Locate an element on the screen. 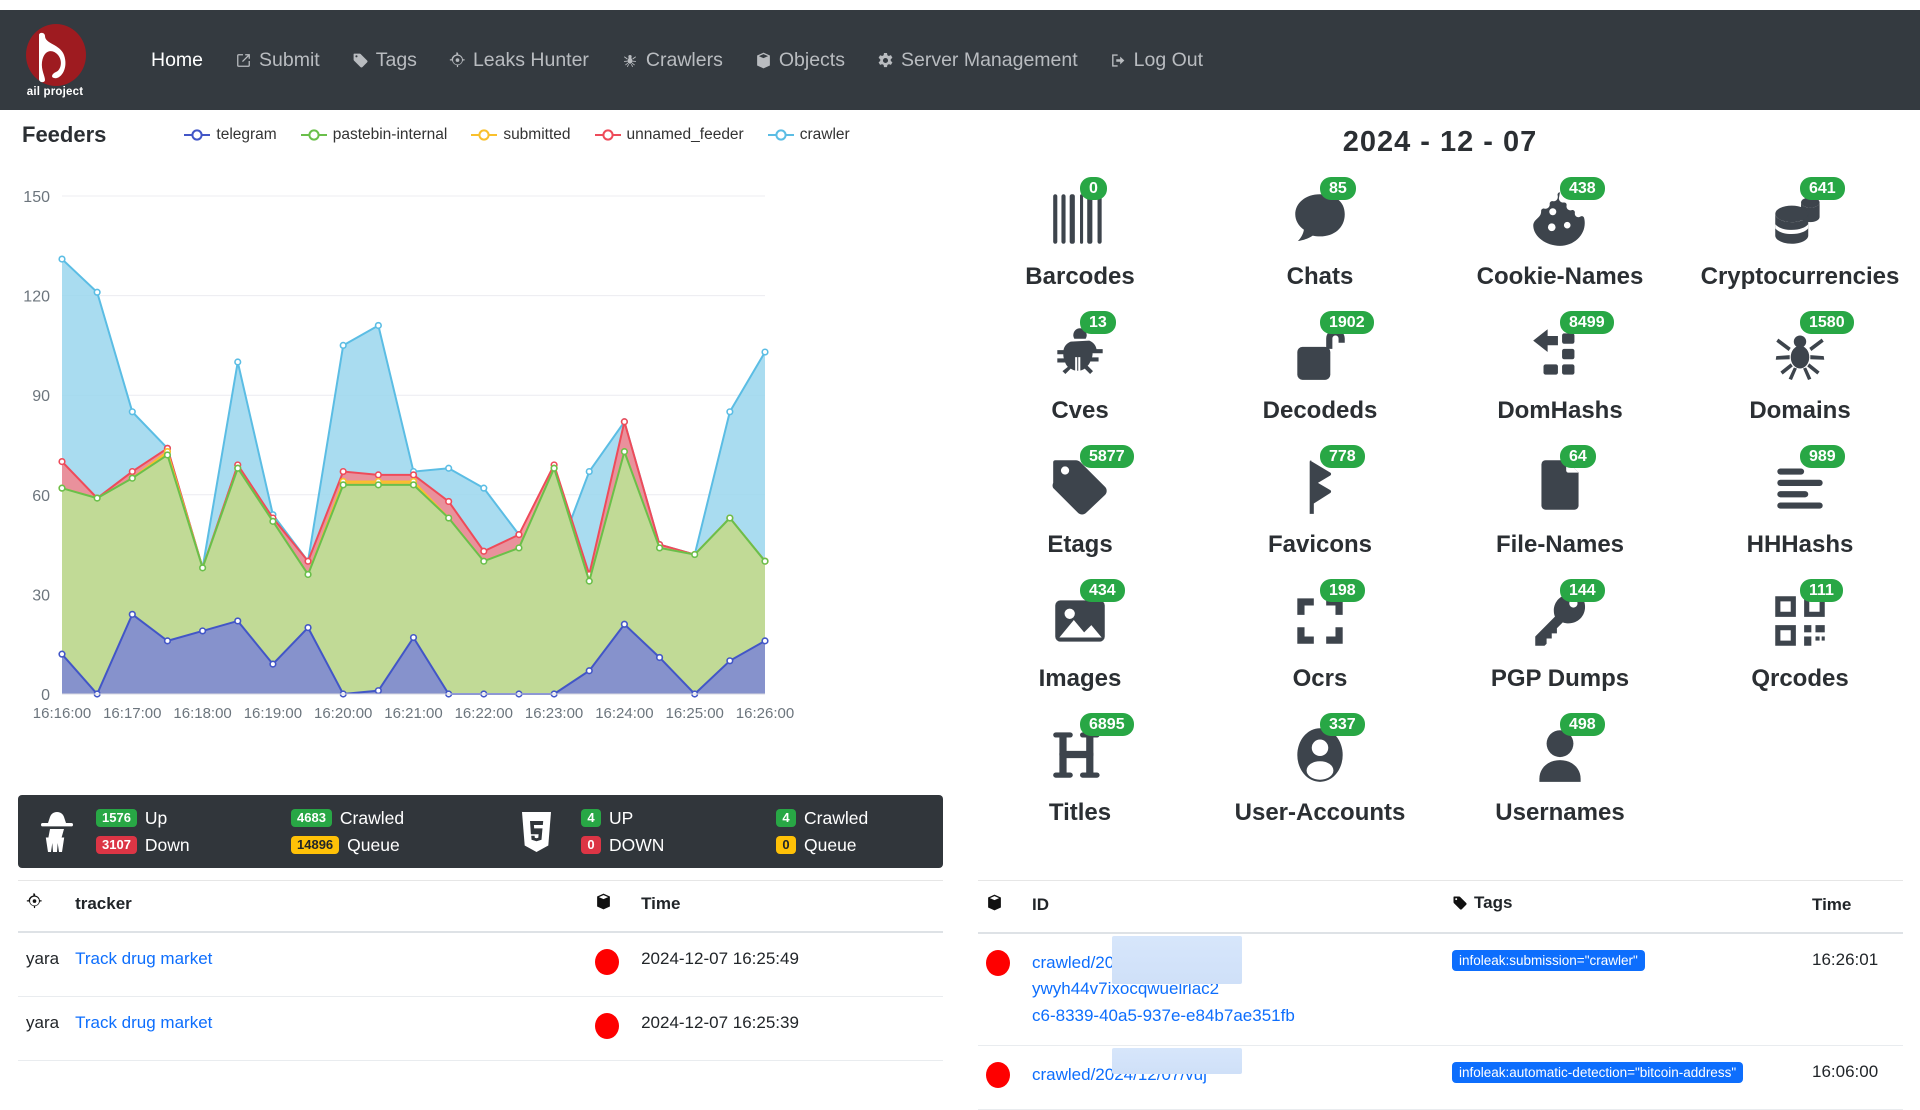  object-id-line3: c6-8339-40a5-937e-e84b7ae351fb is located at coordinates (1163, 1015).